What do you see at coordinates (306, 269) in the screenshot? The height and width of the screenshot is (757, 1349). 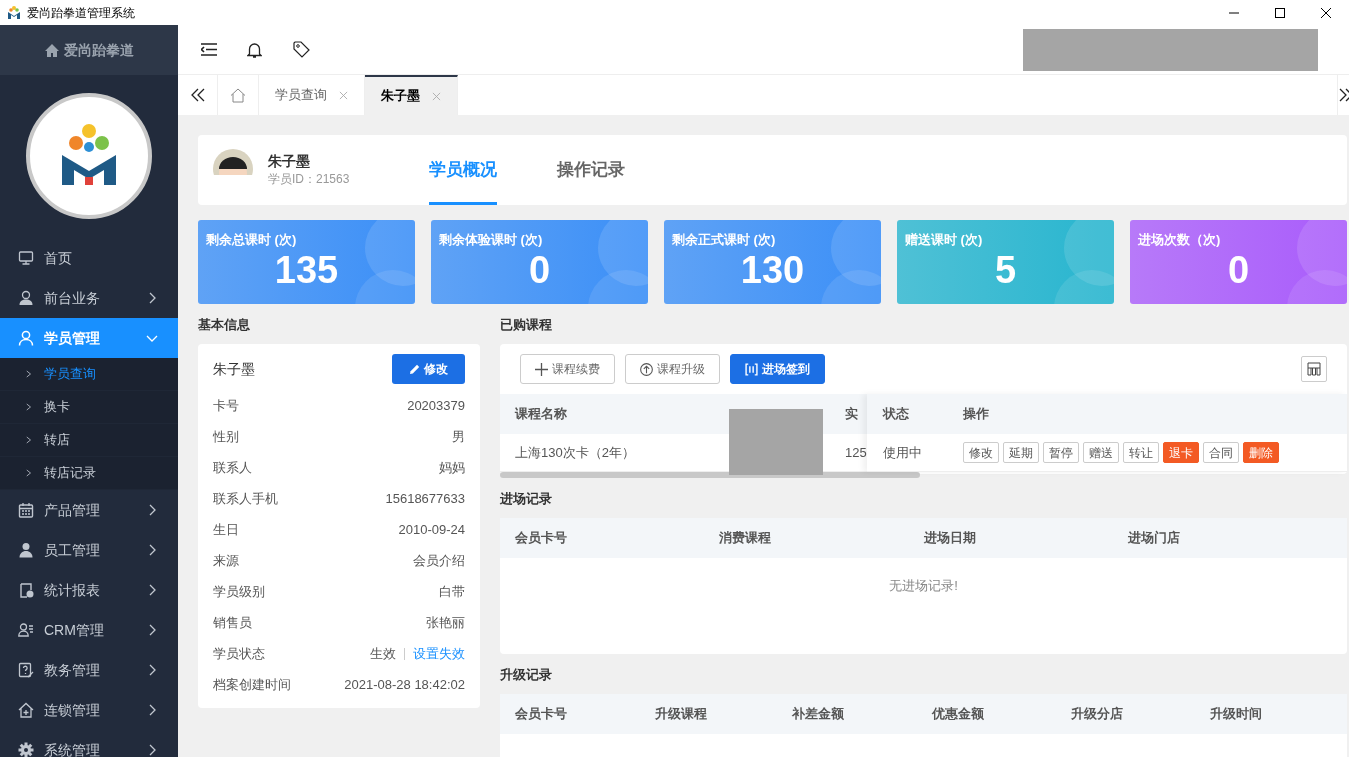 I see `stat-value: 135` at bounding box center [306, 269].